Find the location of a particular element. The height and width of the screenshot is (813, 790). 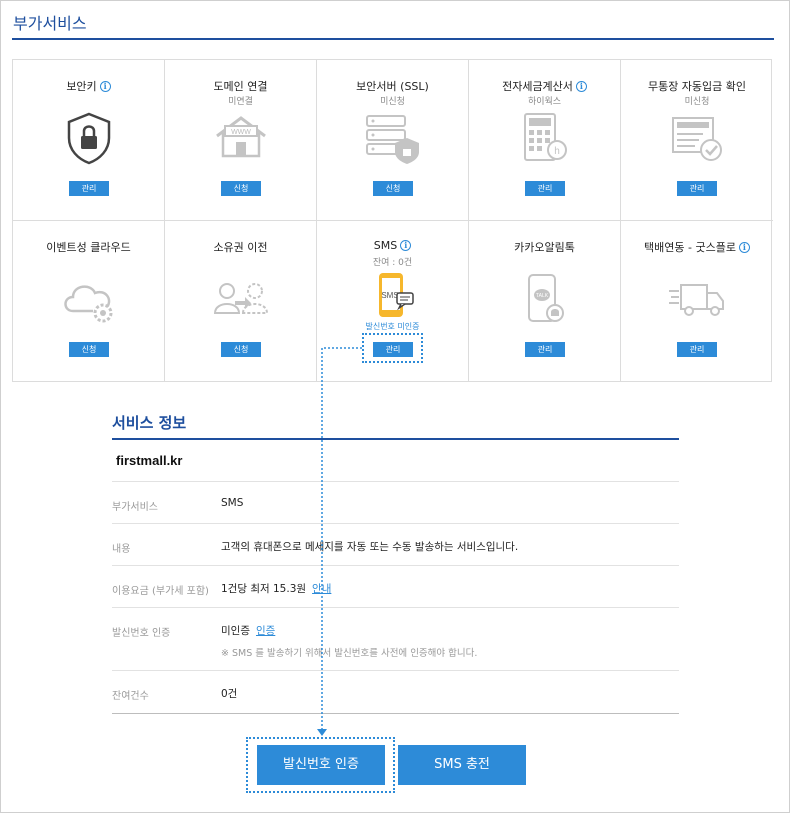

www-house-icon: WWW is located at coordinates (241, 137).